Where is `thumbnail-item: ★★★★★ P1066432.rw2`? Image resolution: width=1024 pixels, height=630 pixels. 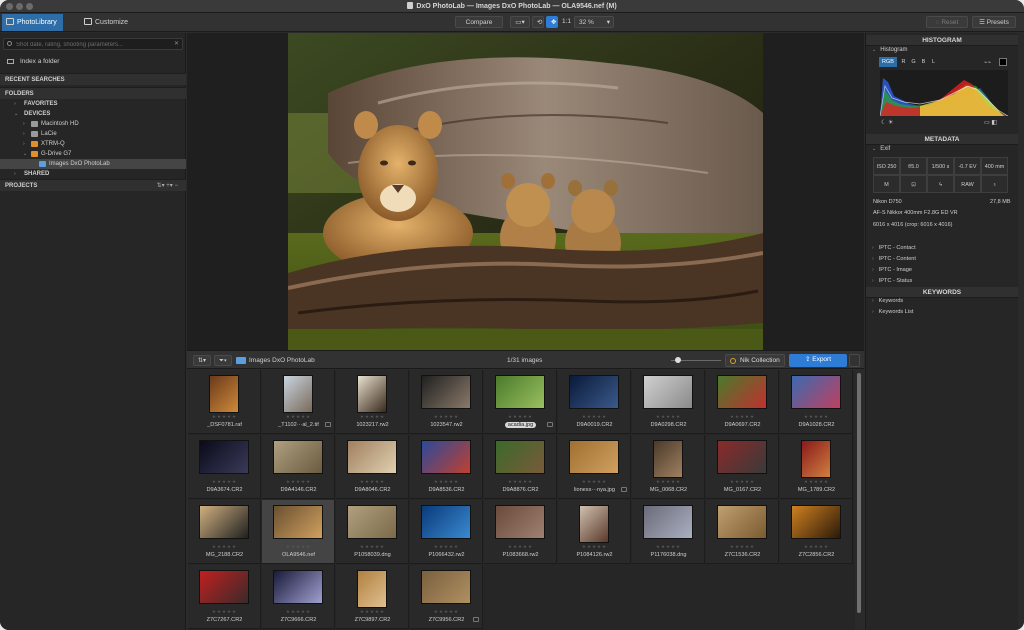 thumbnail-item: ★★★★★ P1066432.rw2 is located at coordinates (446, 532).